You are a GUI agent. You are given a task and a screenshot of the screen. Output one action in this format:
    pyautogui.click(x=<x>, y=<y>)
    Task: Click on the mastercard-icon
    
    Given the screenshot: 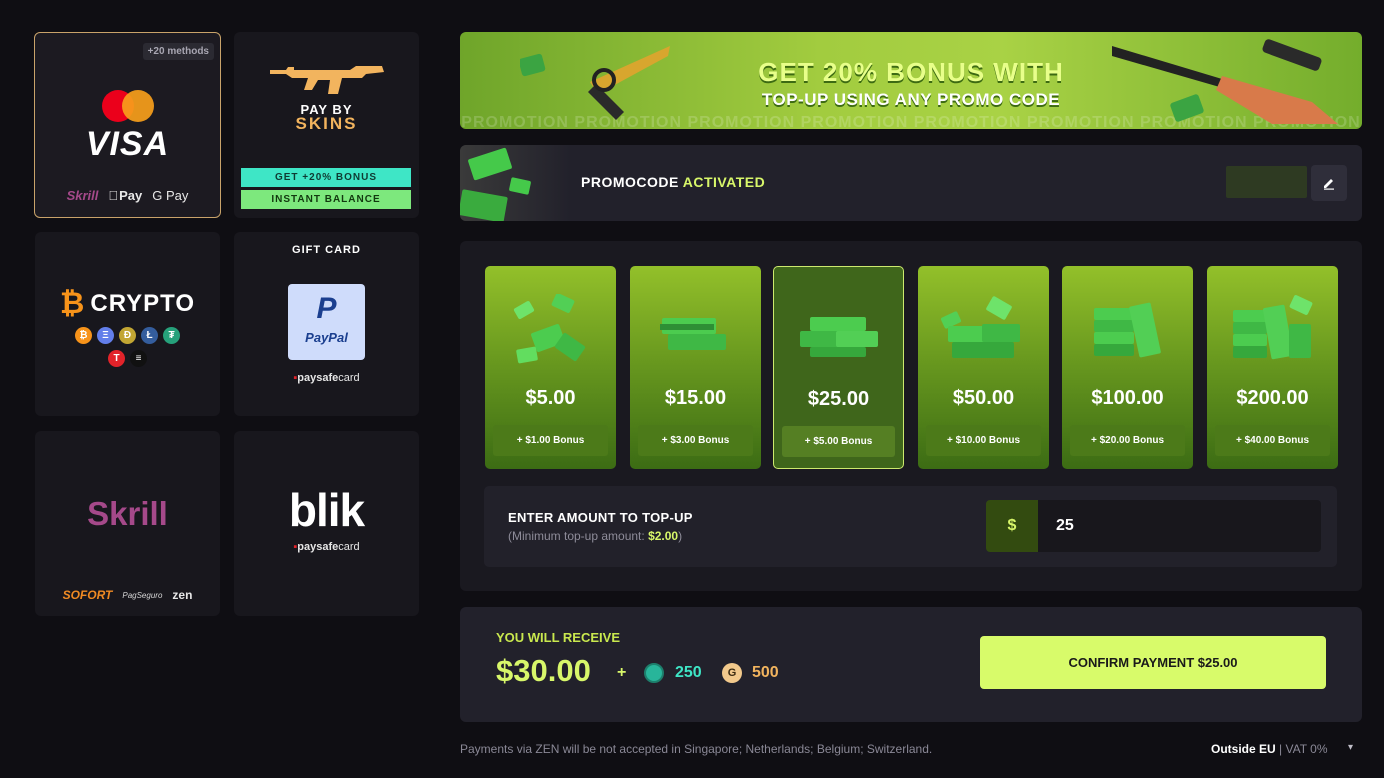 What is the action you would take?
    pyautogui.click(x=128, y=106)
    